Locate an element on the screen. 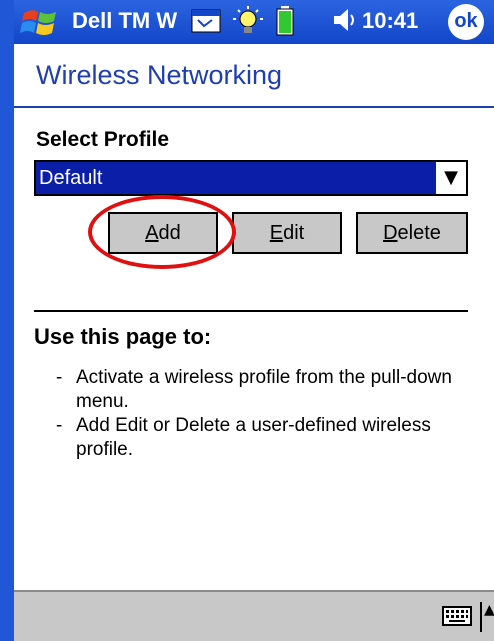 Image resolution: width=494 pixels, height=641 pixels. section-divider is located at coordinates (251, 311).